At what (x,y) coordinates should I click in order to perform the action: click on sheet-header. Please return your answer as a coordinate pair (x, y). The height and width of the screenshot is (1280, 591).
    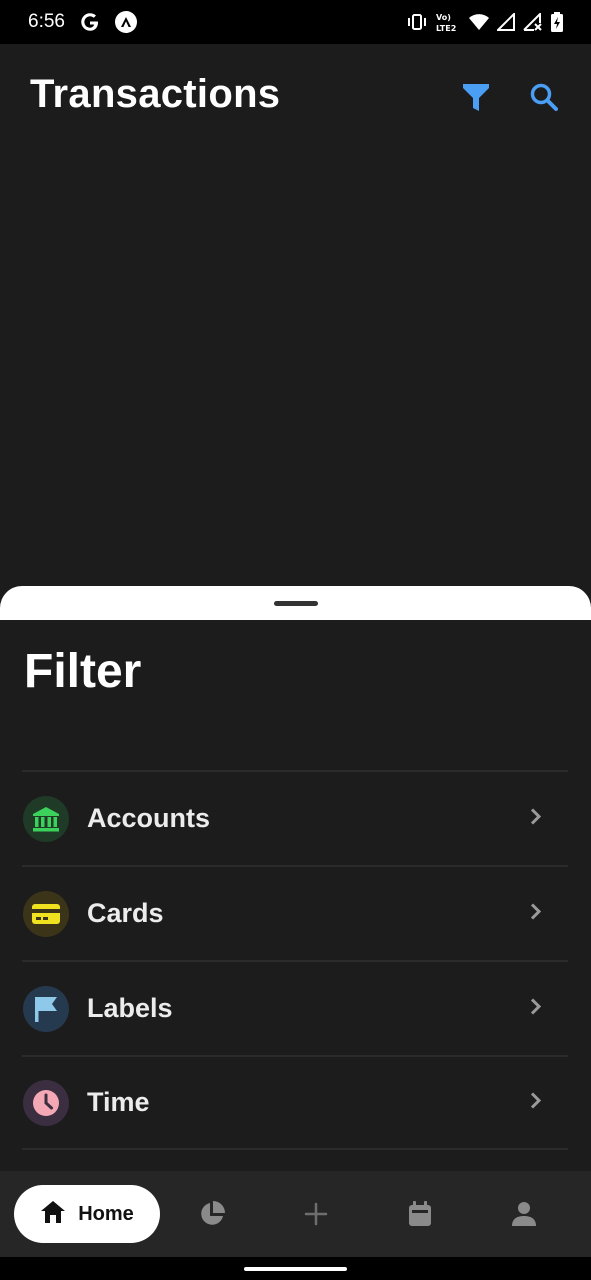
    Looking at the image, I should click on (295, 603).